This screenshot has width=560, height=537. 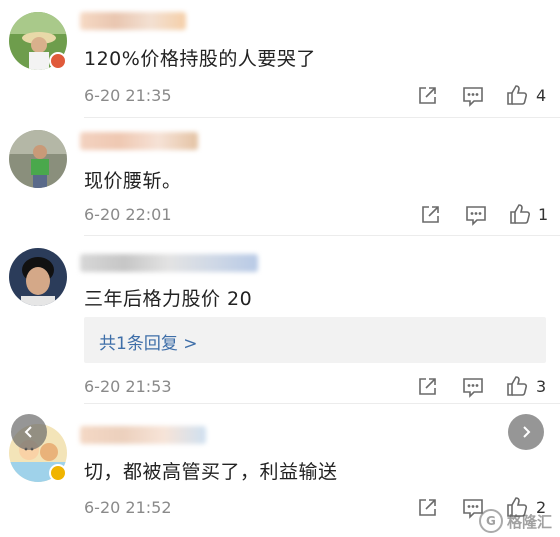 What do you see at coordinates (490, 521) in the screenshot?
I see `watermark-logo-icon: G` at bounding box center [490, 521].